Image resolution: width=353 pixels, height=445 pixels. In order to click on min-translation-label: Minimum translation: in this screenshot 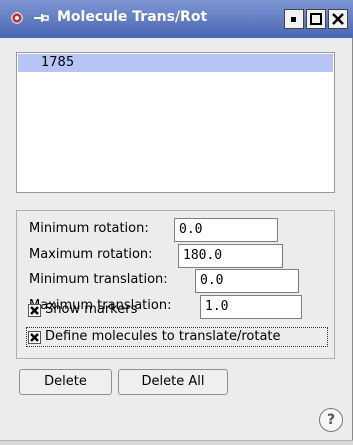, I will do `click(98, 279)`.